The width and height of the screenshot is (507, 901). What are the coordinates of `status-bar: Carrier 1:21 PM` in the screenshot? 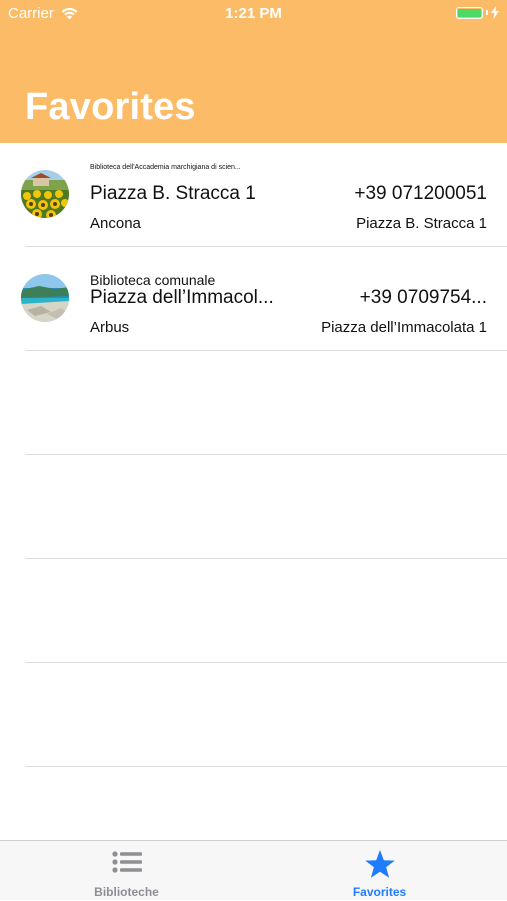 It's located at (253, 14).